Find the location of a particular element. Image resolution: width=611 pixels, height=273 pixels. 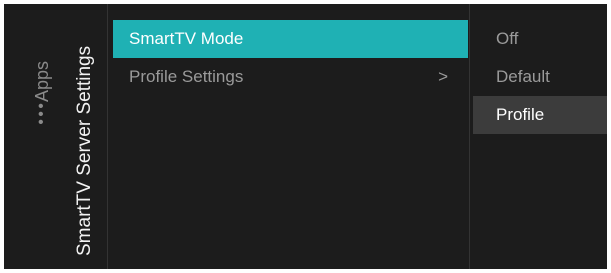

menu-item-label: Profile Settings is located at coordinates (186, 76).